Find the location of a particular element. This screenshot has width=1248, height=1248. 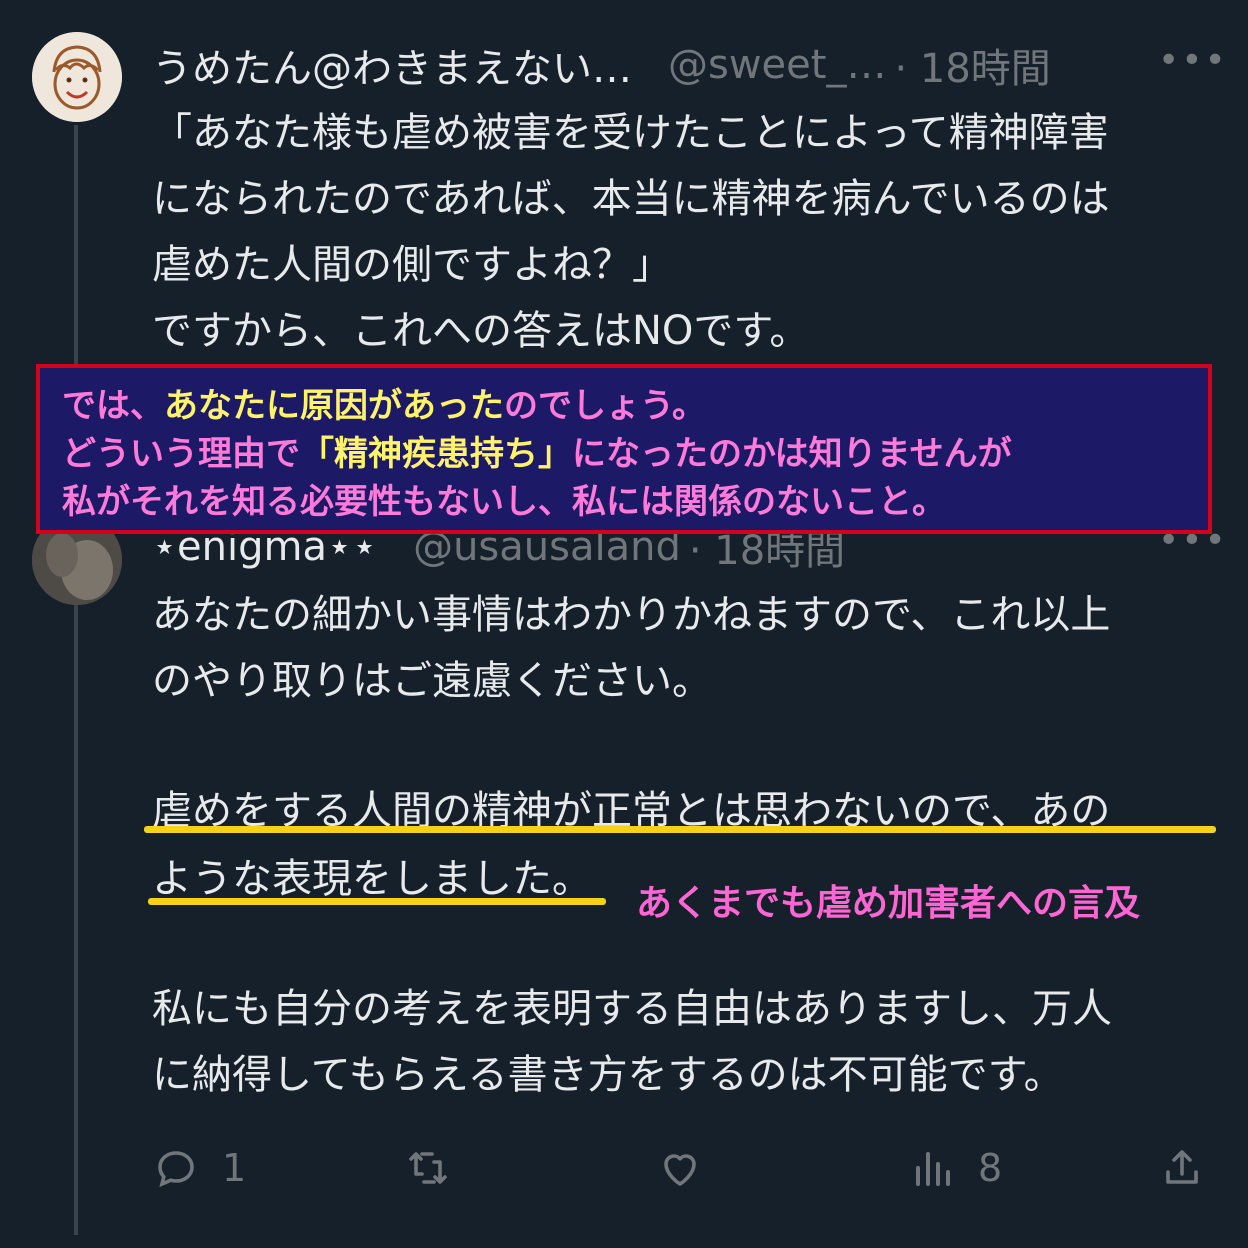

overlay-text: のでしょう。 is located at coordinates (605, 406).